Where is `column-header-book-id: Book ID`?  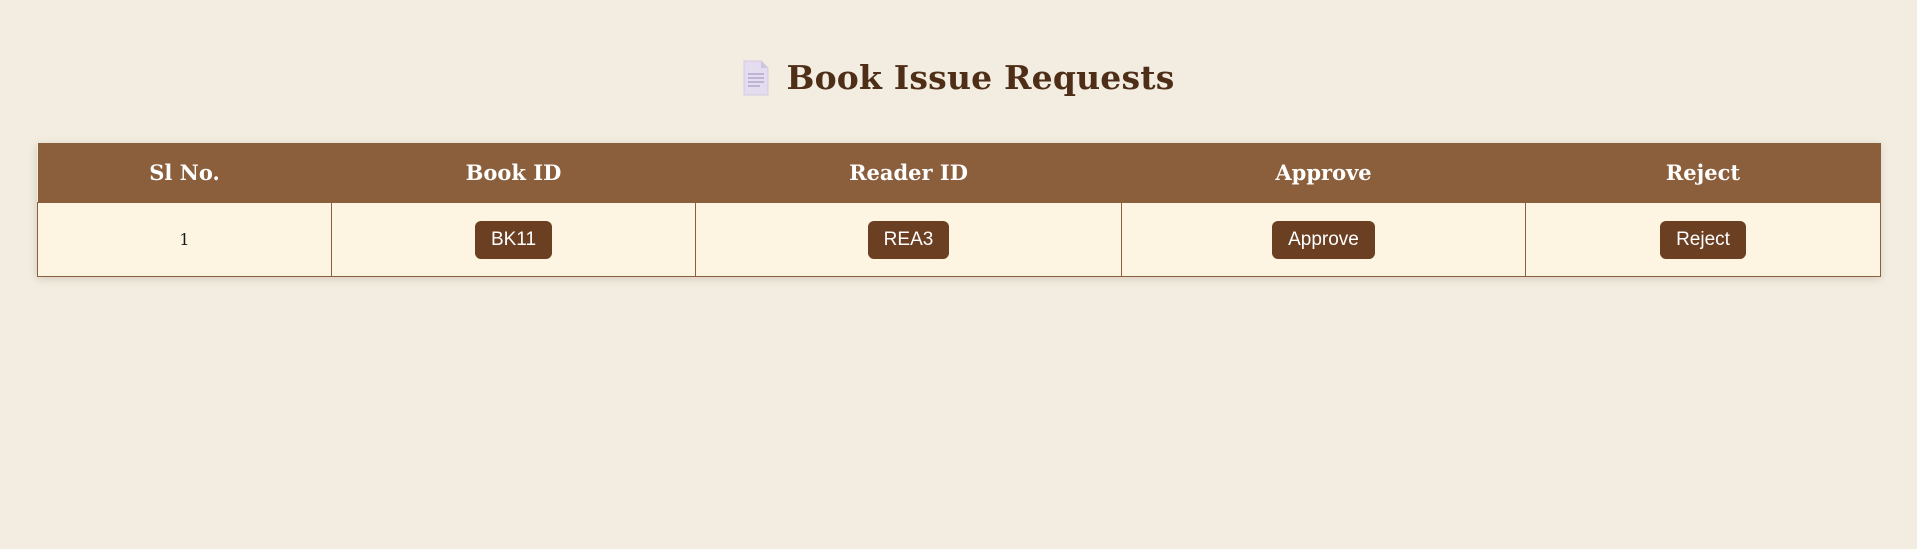
column-header-book-id: Book ID is located at coordinates (513, 173).